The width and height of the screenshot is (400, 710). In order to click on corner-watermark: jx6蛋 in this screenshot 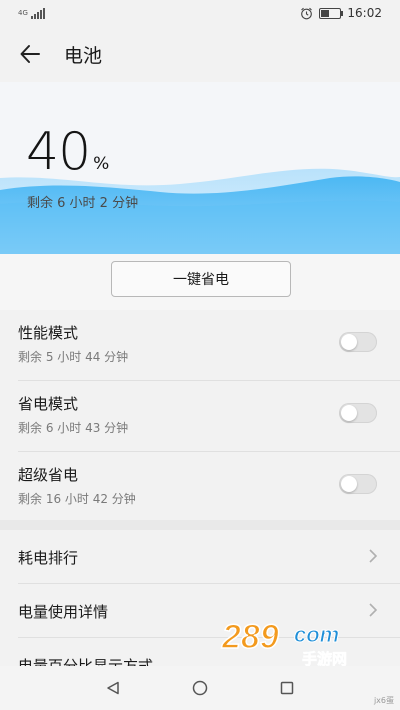, I will do `click(383, 700)`.